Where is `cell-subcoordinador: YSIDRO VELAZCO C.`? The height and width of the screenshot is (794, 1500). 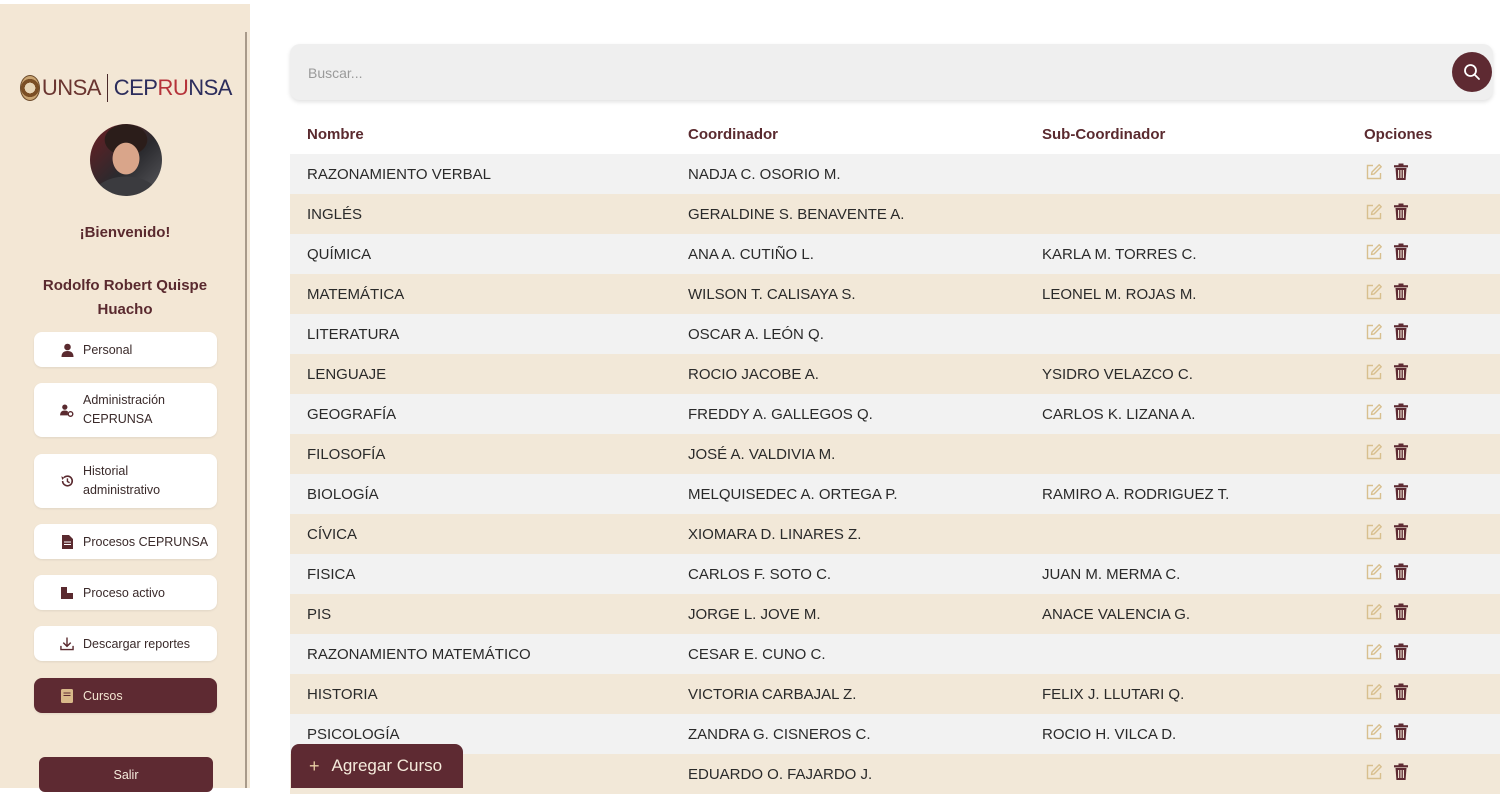
cell-subcoordinador: YSIDRO VELAZCO C. is located at coordinates (1117, 374).